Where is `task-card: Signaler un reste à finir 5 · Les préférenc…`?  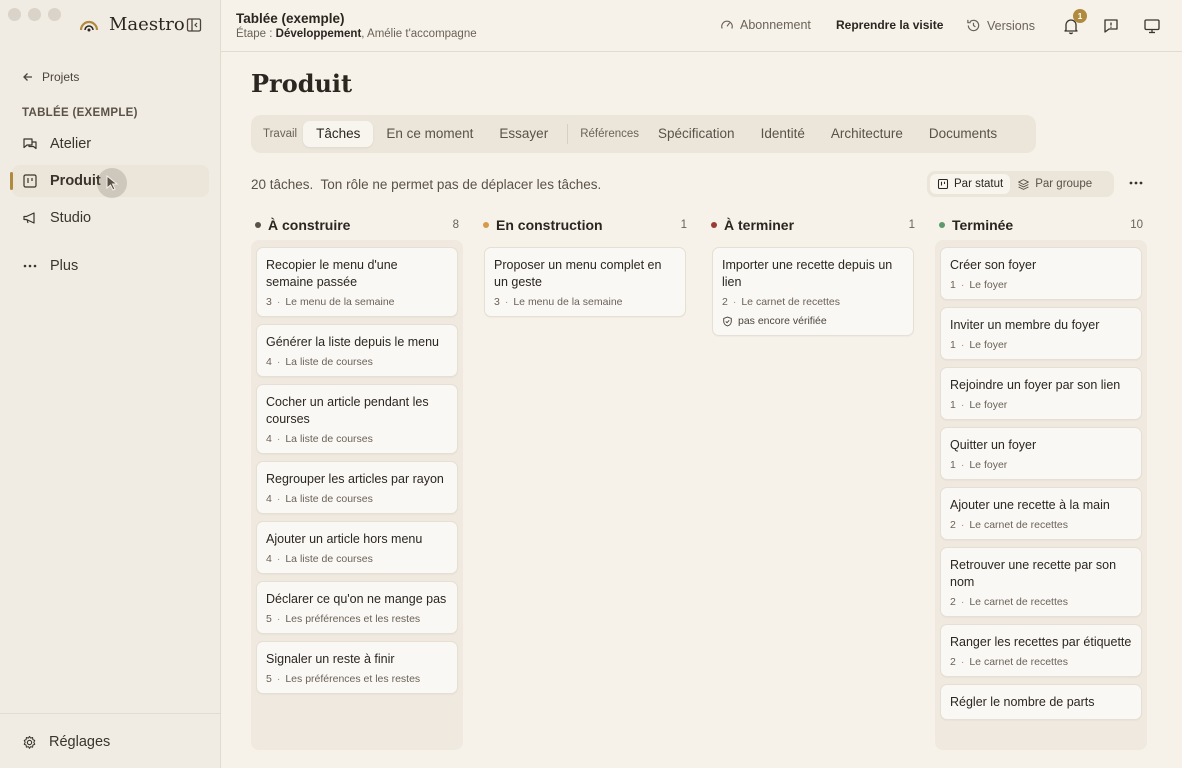 task-card: Signaler un reste à finir 5 · Les préférenc… is located at coordinates (357, 667).